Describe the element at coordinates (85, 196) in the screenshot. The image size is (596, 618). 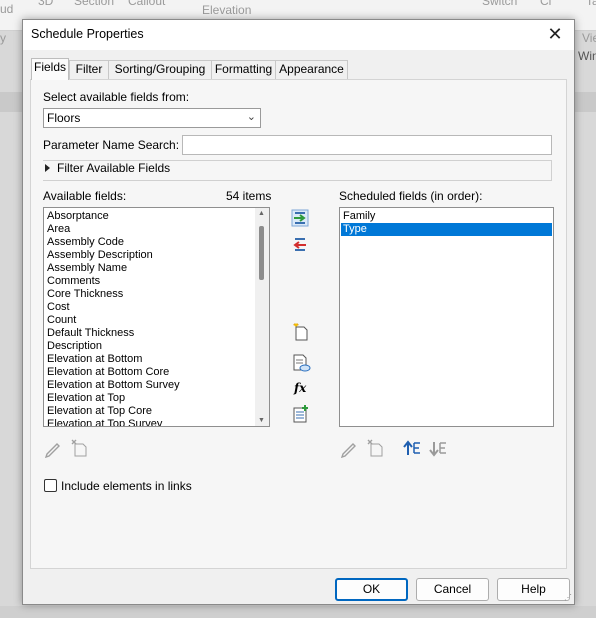
I see `available-fields-label: Available fields:` at that location.